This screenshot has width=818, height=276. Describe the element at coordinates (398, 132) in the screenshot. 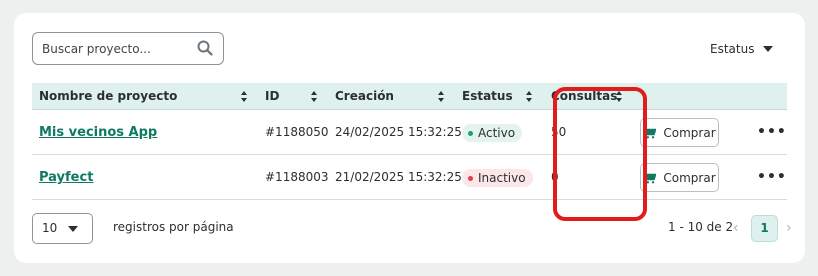

I see `project-created: 24/02/2025 15:32:25` at that location.